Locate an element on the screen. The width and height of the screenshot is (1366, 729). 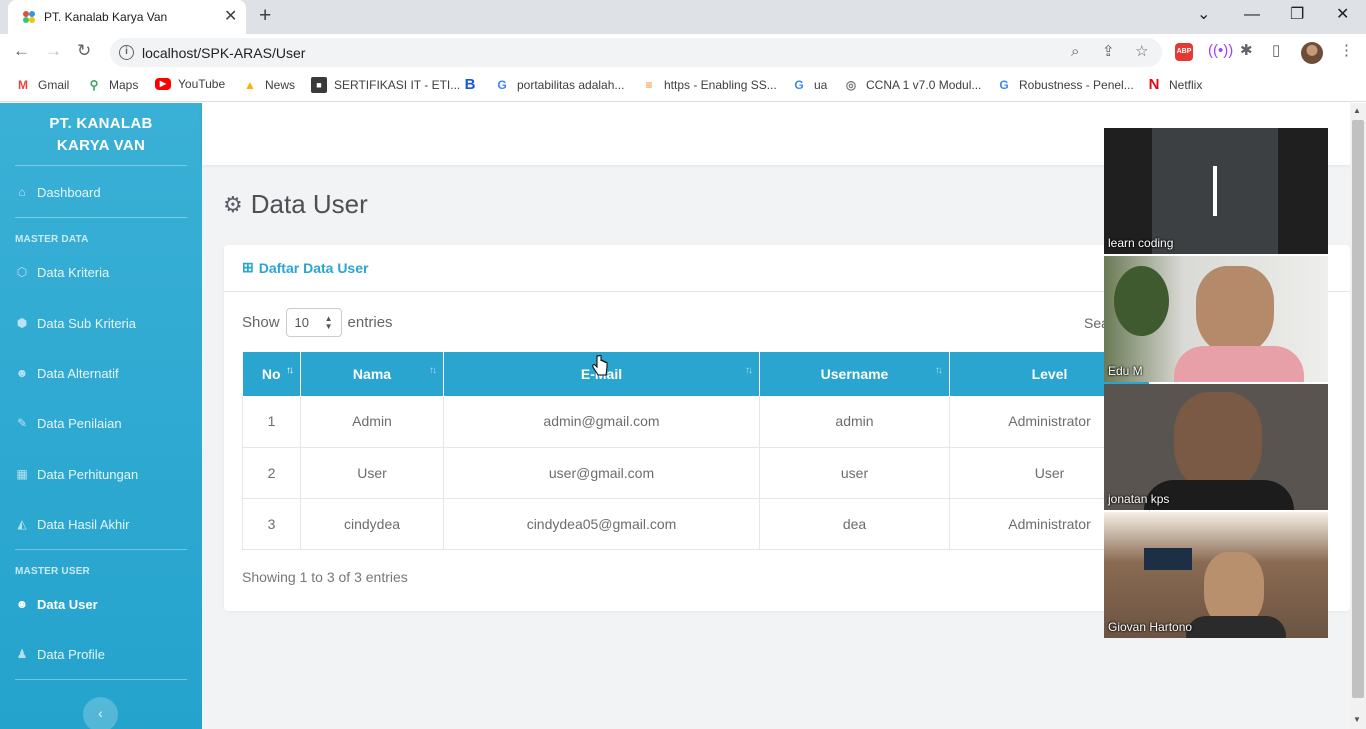
cell-username: admin is located at coordinates (854, 422).